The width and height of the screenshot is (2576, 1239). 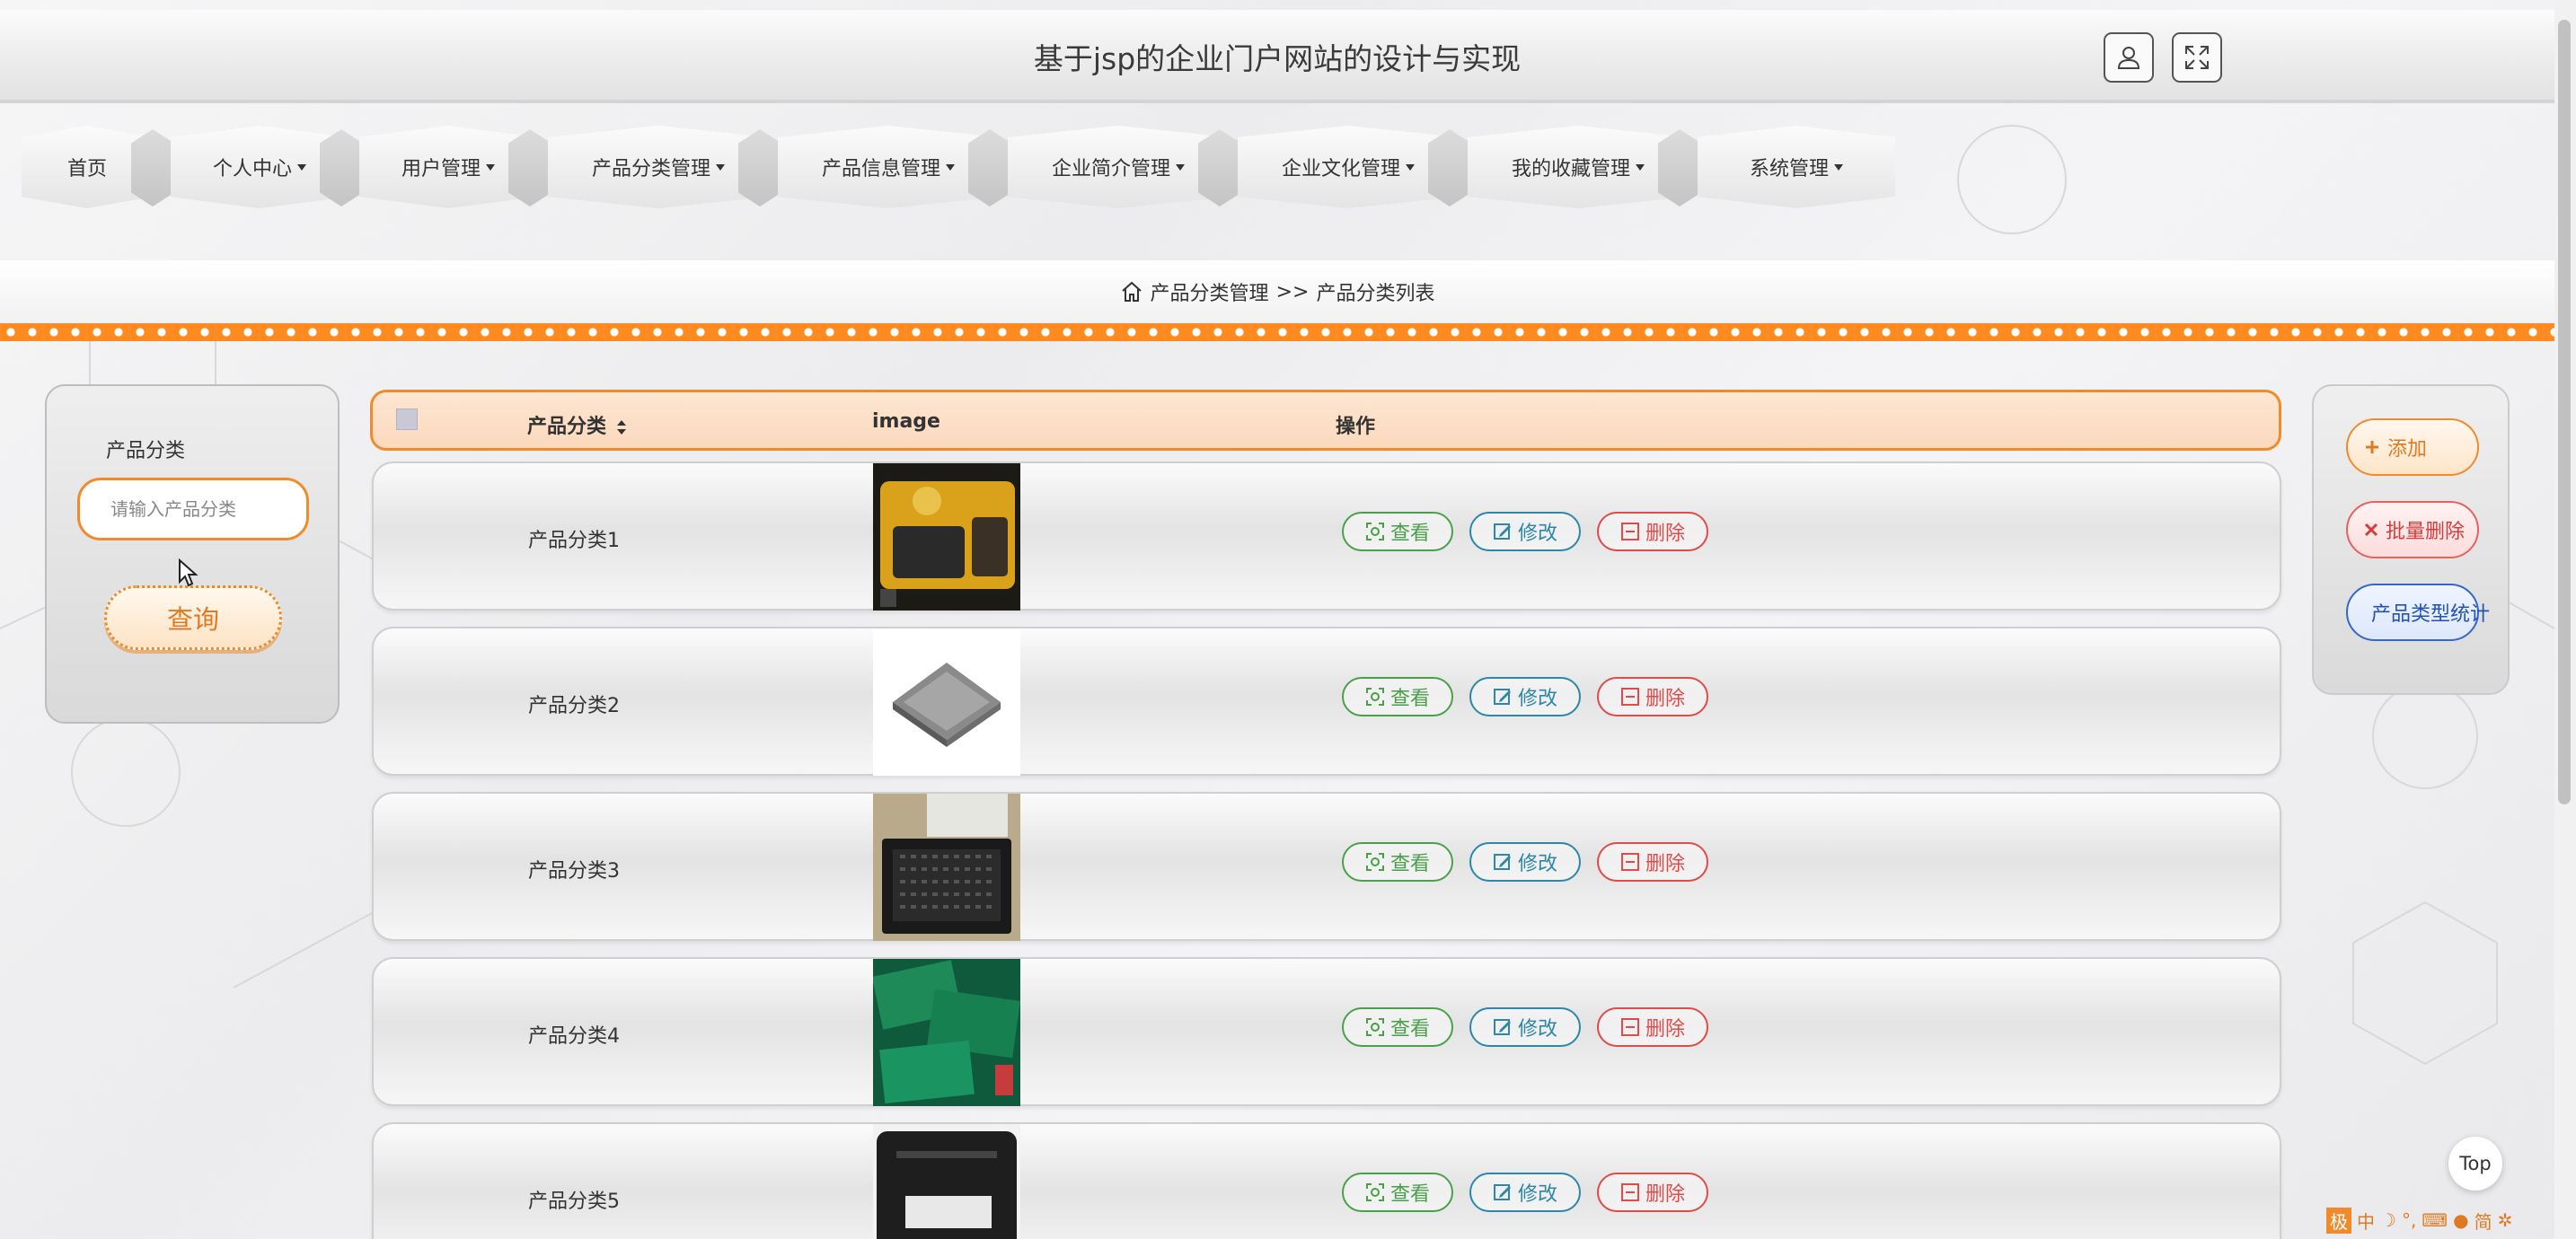 What do you see at coordinates (2129, 58) in the screenshot?
I see `user-button` at bounding box center [2129, 58].